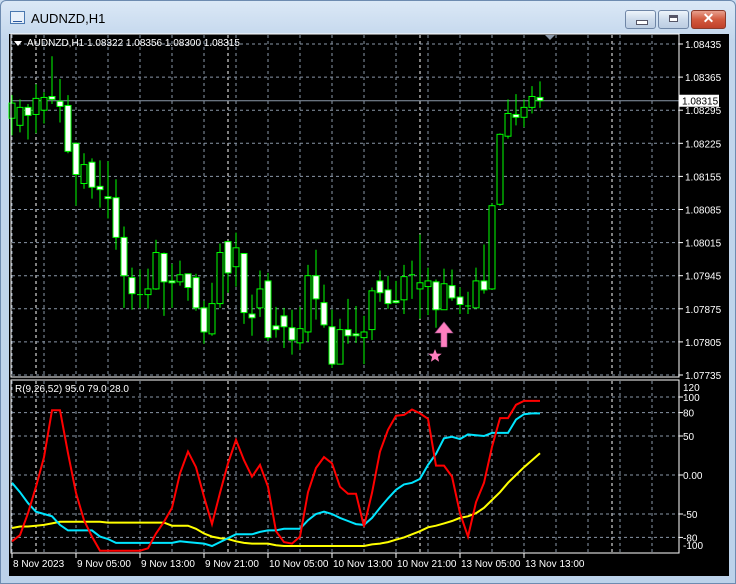 The width and height of the screenshot is (736, 584). What do you see at coordinates (703, 376) in the screenshot?
I see `price-label: 1.07735` at bounding box center [703, 376].